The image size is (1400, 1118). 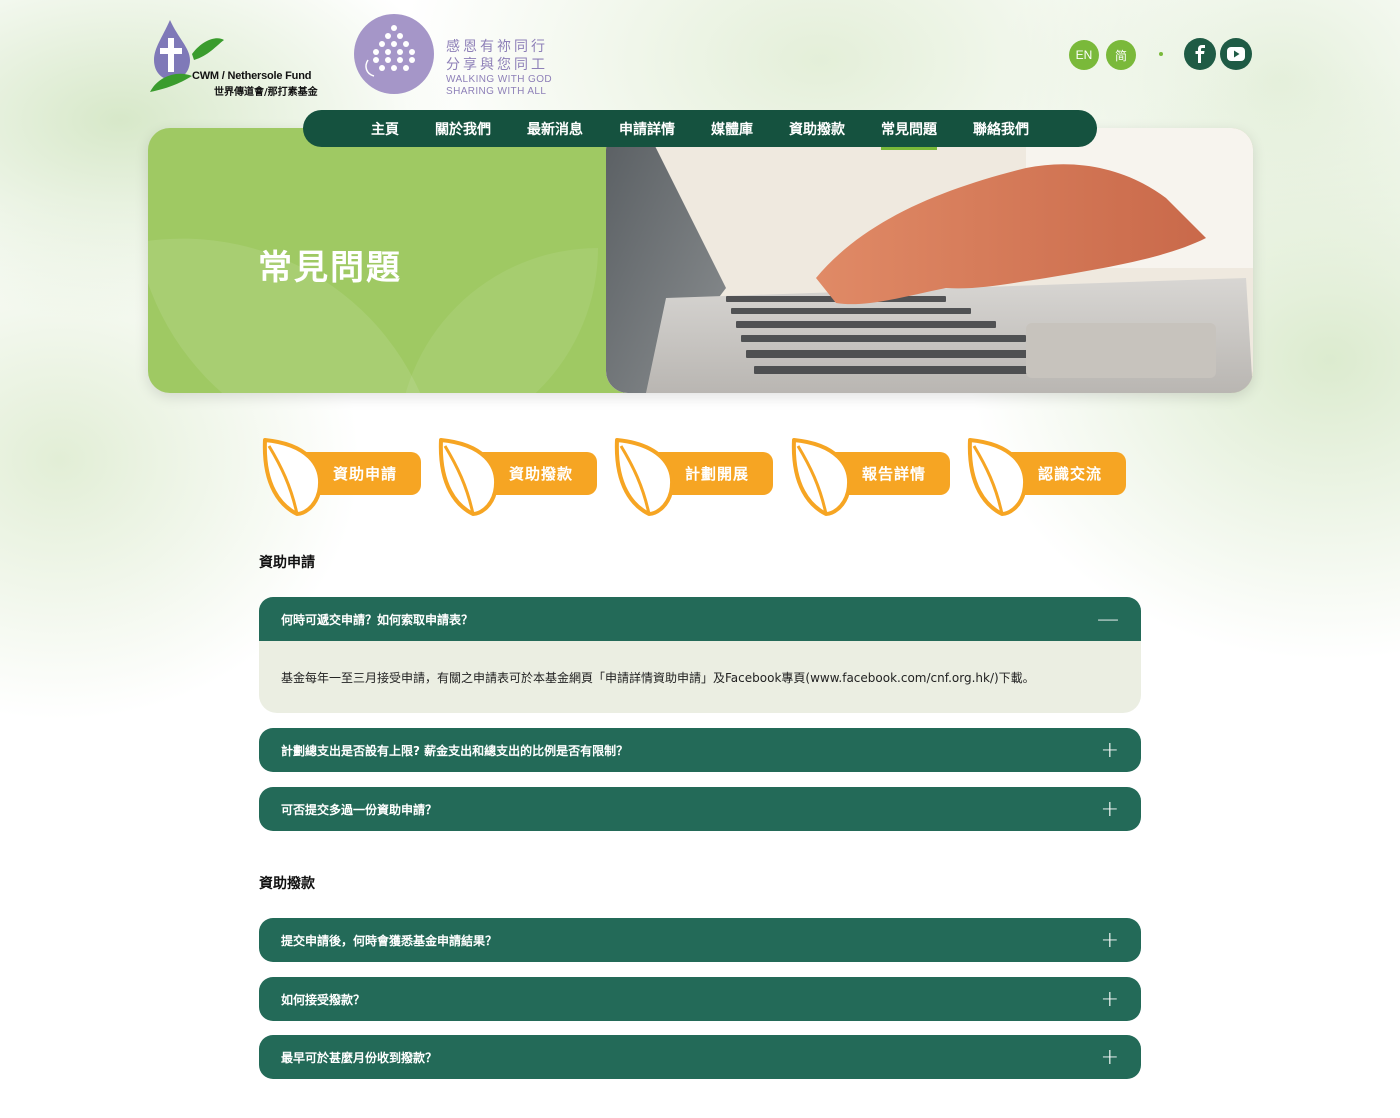 I want to click on faq-question-text: 計劃總支出是否設有上限? 薪金支出和總支出的比例是否有限制？, so click(x=455, y=750).